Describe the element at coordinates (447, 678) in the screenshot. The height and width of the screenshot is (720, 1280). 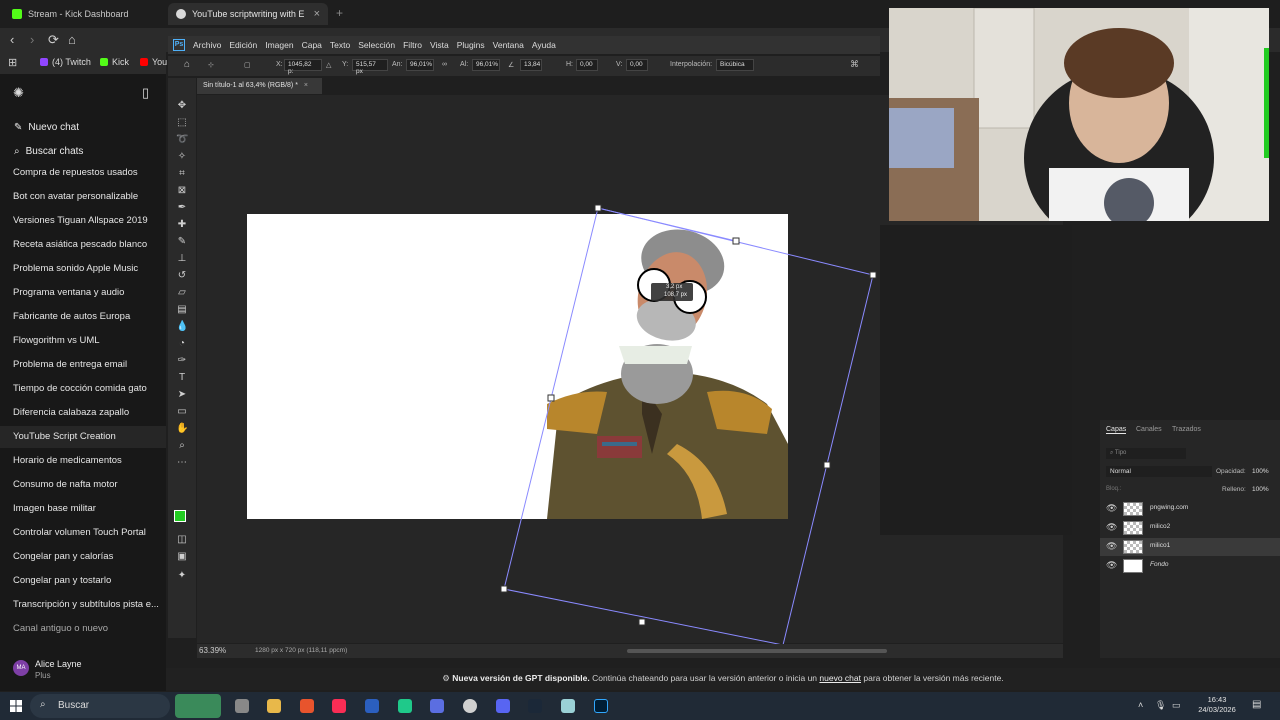
I see `info-icon: ⚙` at that location.